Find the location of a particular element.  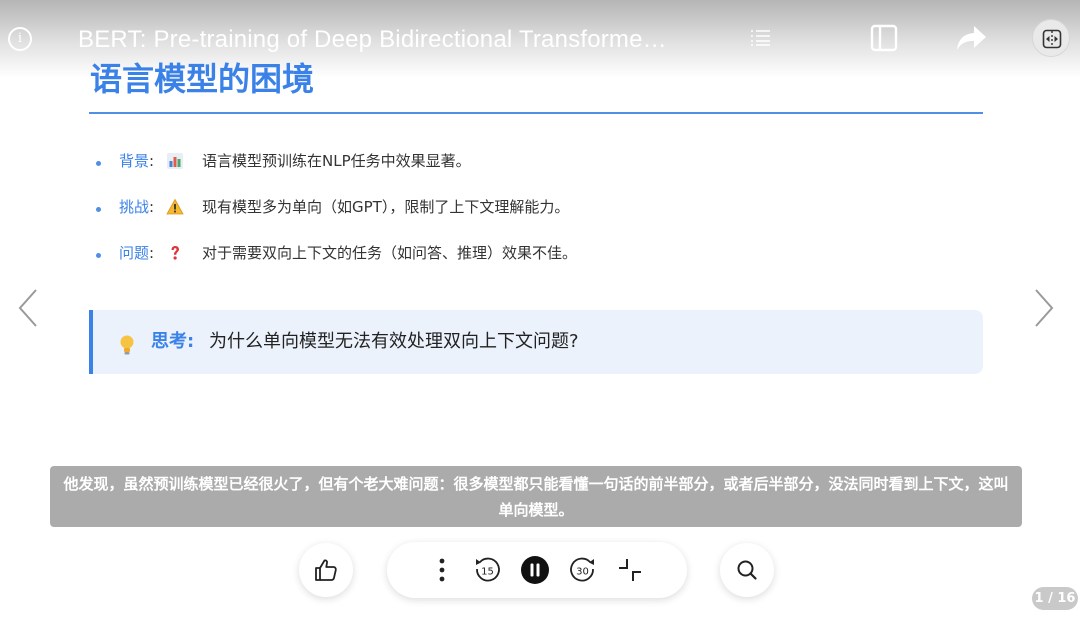

lightbulb-icon is located at coordinates (127, 345).